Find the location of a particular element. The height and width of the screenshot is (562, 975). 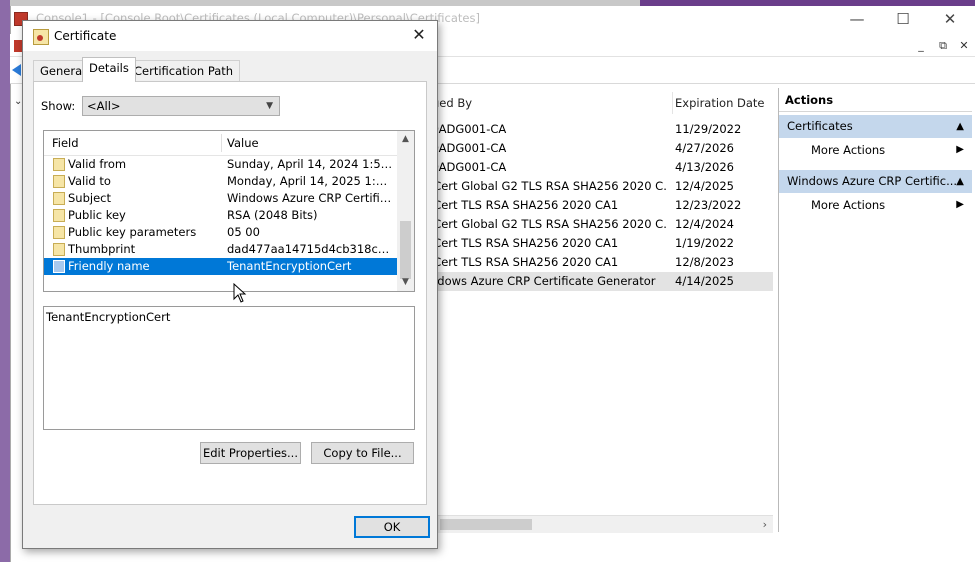

chevron-down-icon: ▼ is located at coordinates (269, 106).